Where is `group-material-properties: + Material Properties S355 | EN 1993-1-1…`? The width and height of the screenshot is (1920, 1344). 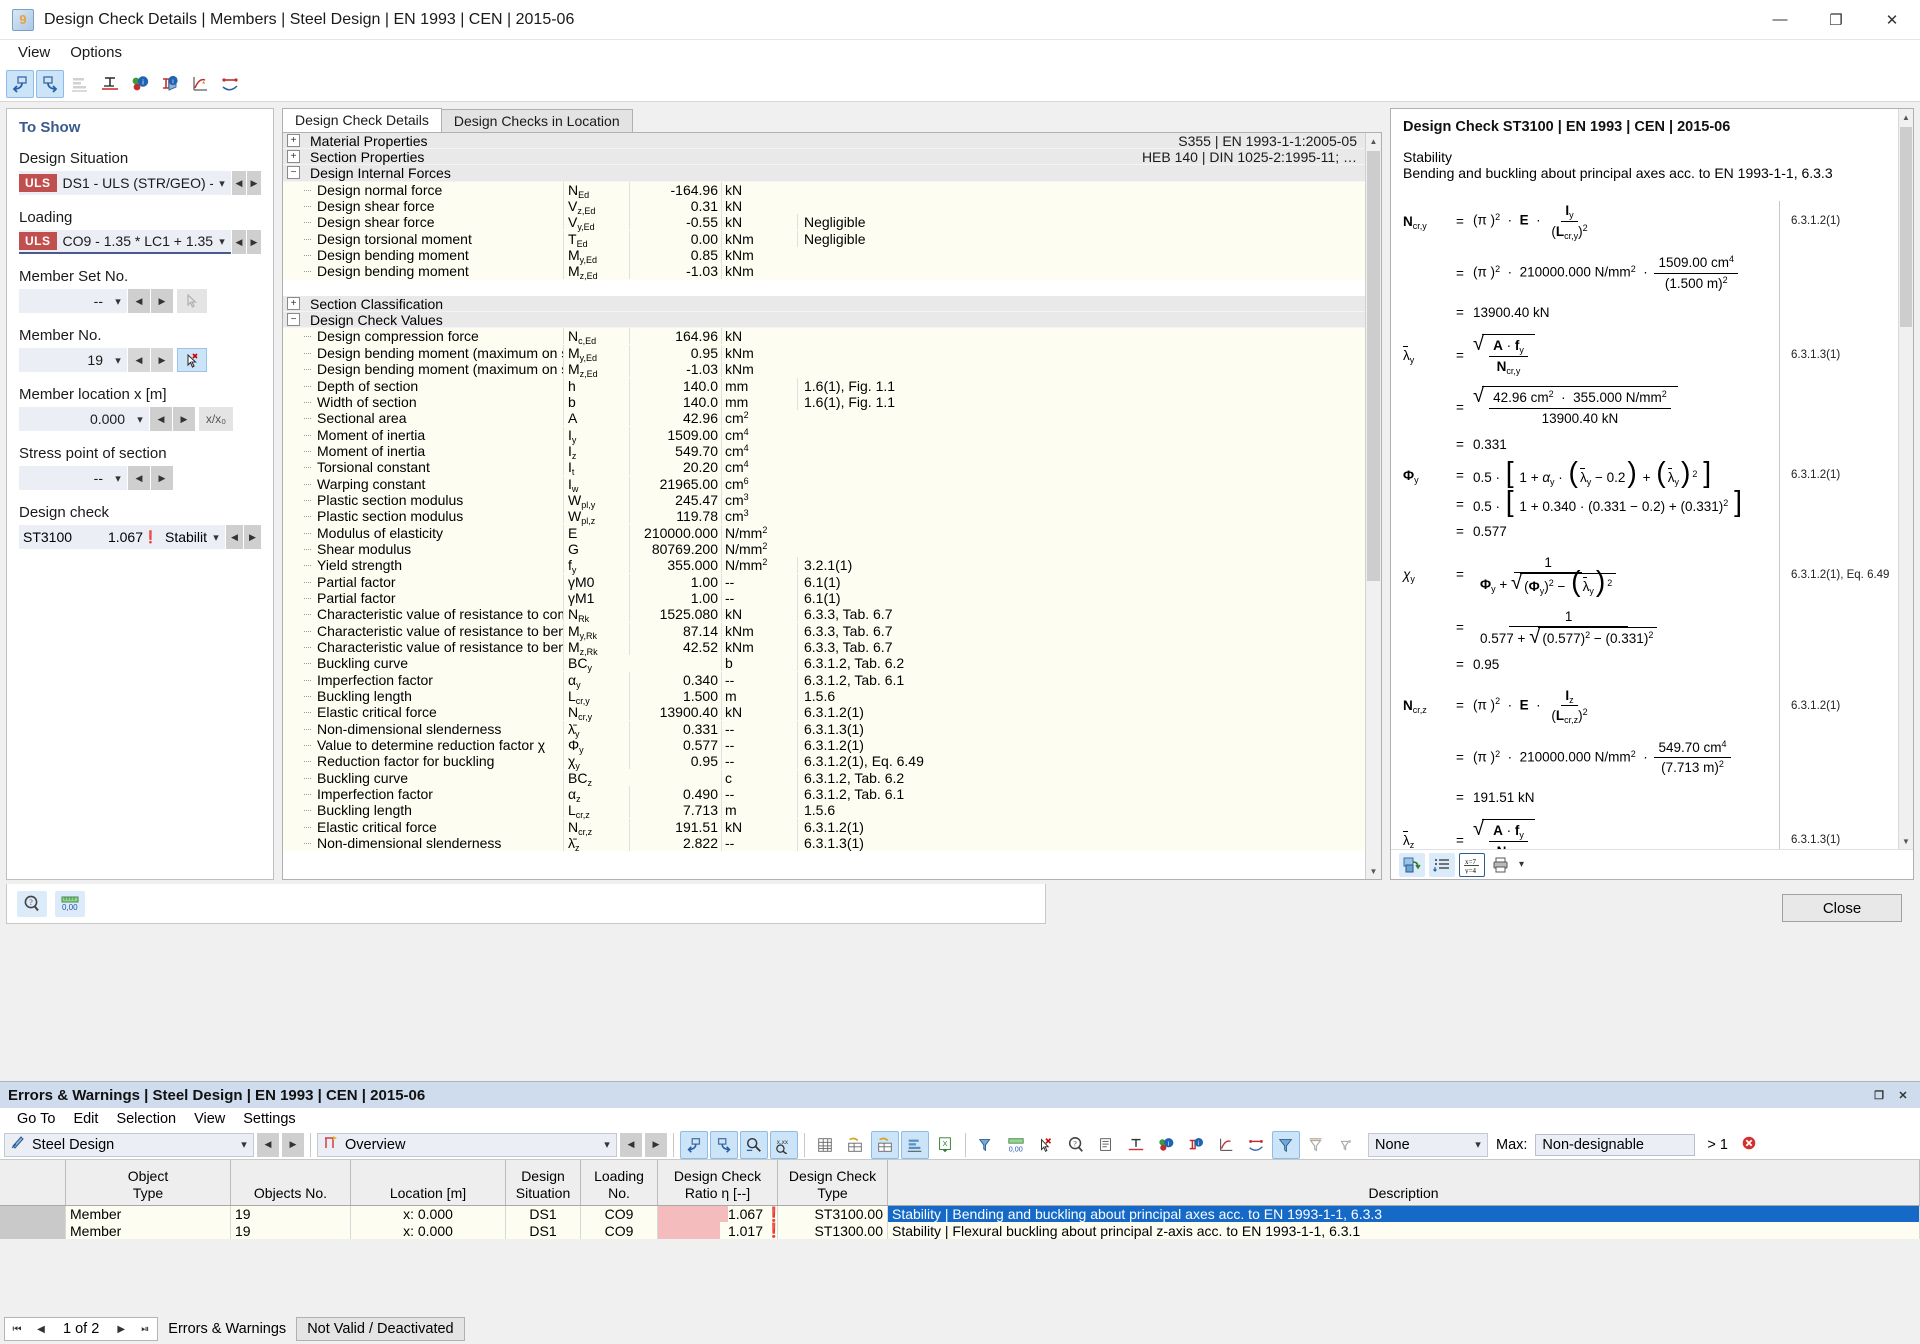 group-material-properties: + Material Properties S355 | EN 1993-1-1… is located at coordinates (824, 141).